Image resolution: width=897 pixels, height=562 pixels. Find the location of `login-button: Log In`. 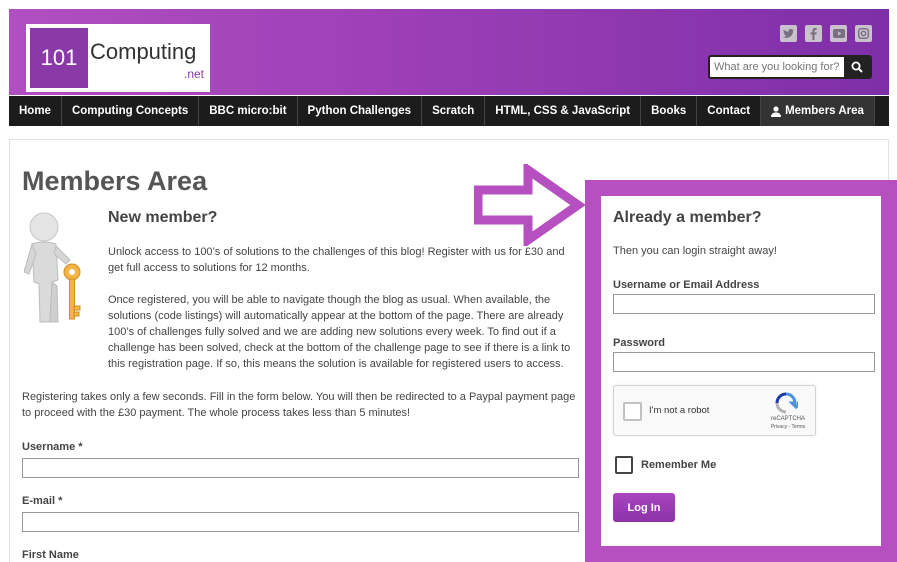

login-button: Log In is located at coordinates (644, 507).